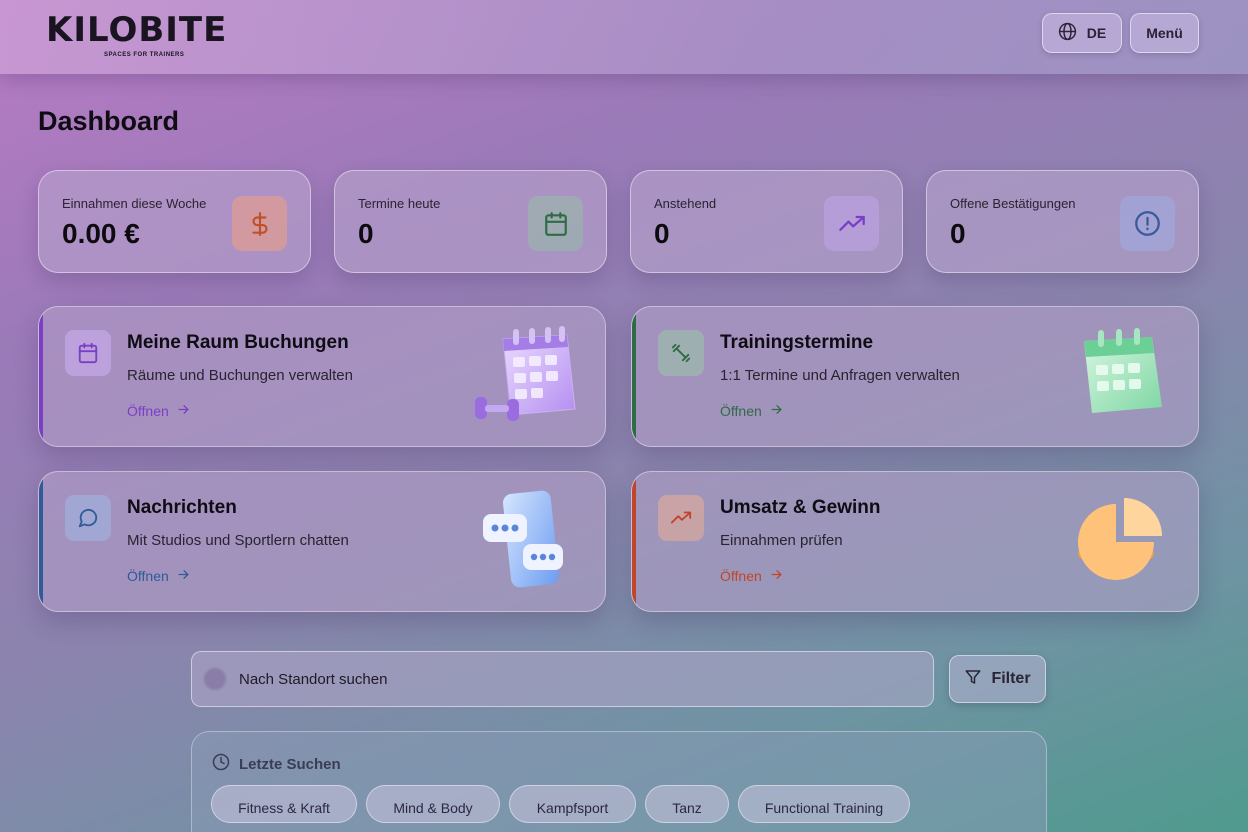  What do you see at coordinates (1082, 33) in the screenshot?
I see `language-button: DE` at bounding box center [1082, 33].